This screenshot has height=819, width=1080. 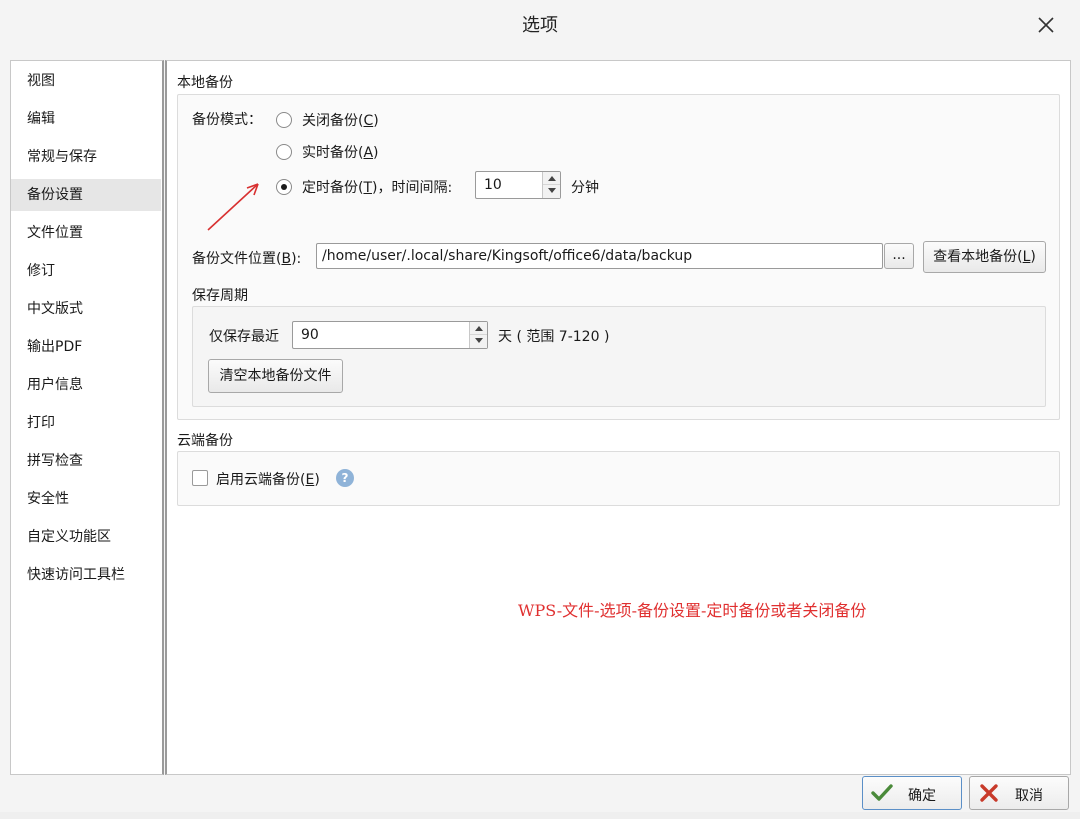 I want to click on interval-decrement-button, so click(x=551, y=191).